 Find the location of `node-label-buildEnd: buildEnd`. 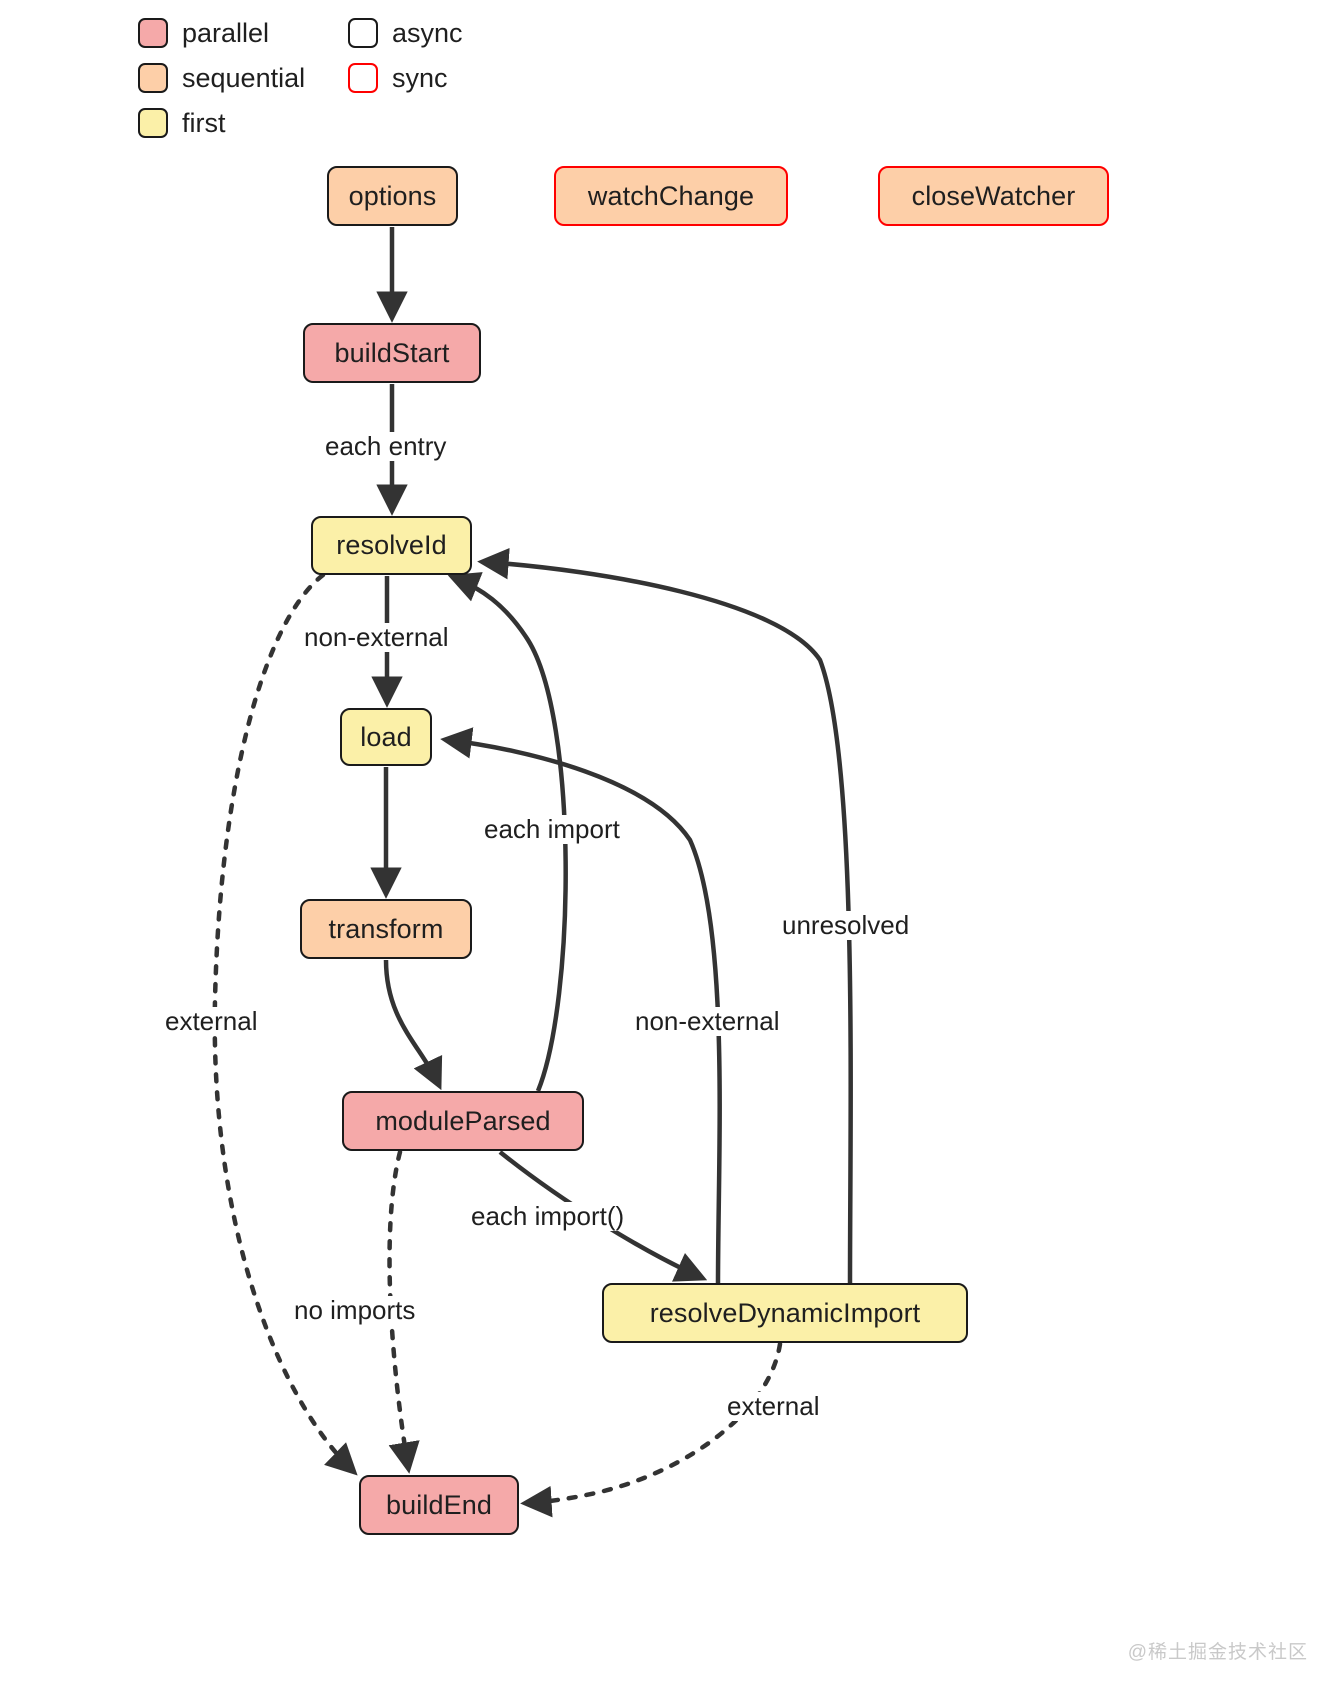

node-label-buildEnd: buildEnd is located at coordinates (439, 1504).